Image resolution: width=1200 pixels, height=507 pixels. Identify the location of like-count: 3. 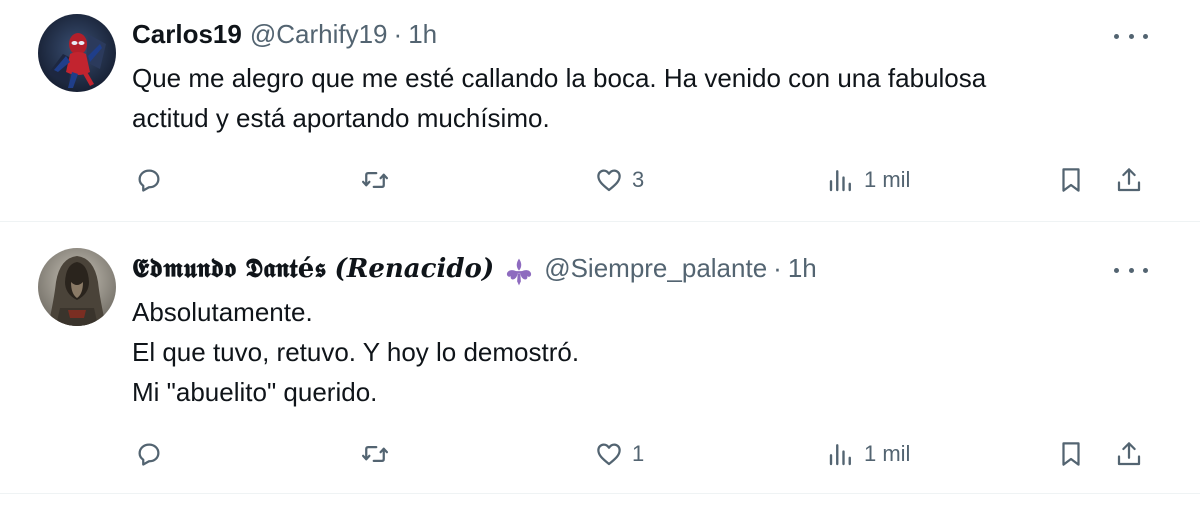
(638, 179).